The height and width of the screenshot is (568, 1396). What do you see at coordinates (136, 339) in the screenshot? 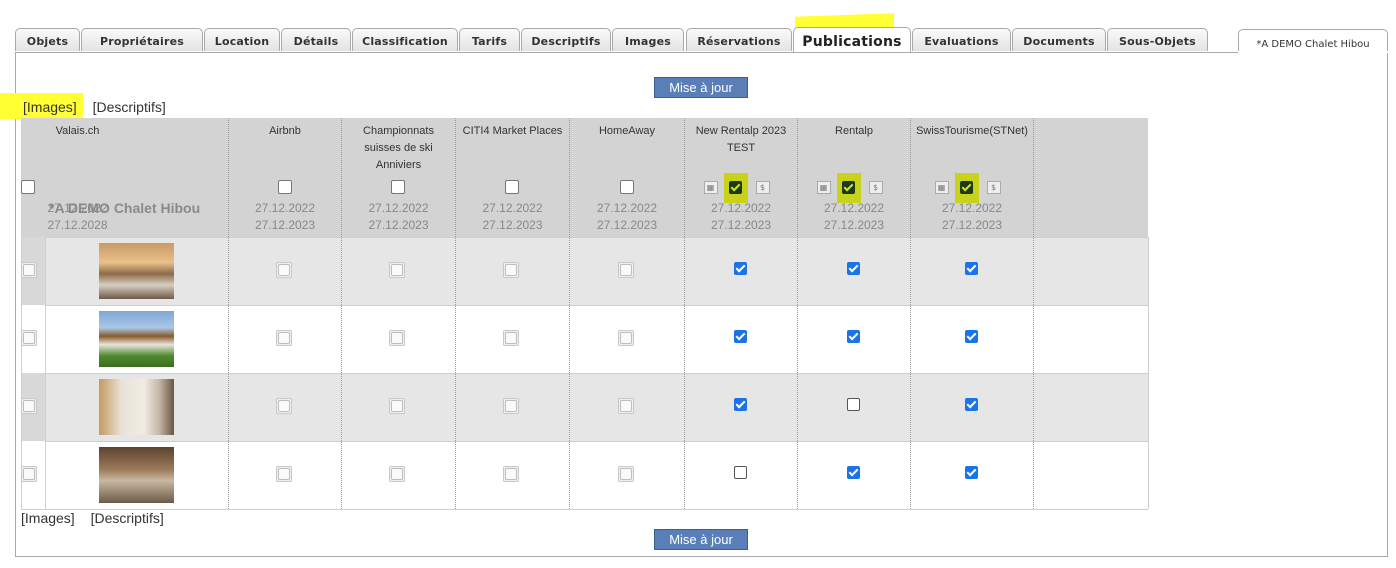
I see `chalet-exterior-photo` at bounding box center [136, 339].